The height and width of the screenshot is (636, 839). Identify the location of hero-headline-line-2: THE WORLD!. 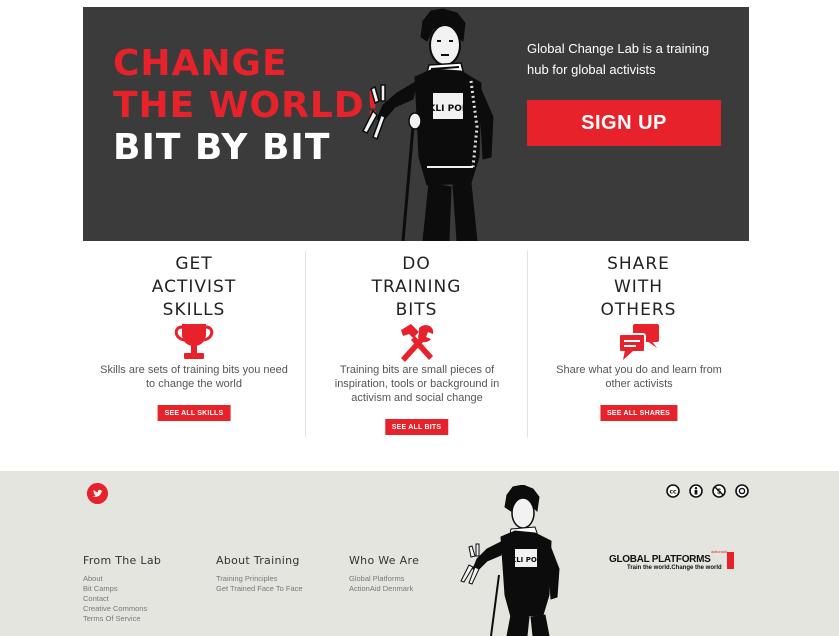
(248, 105).